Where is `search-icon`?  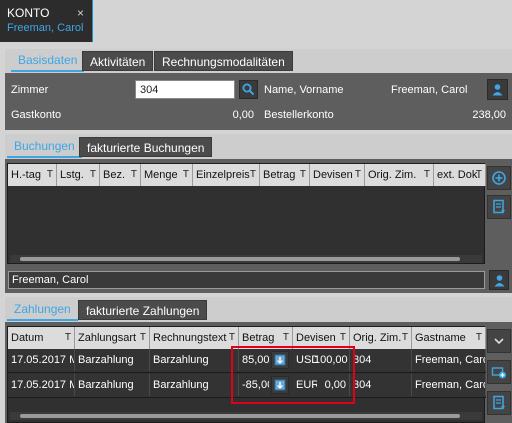
search-icon is located at coordinates (248, 89).